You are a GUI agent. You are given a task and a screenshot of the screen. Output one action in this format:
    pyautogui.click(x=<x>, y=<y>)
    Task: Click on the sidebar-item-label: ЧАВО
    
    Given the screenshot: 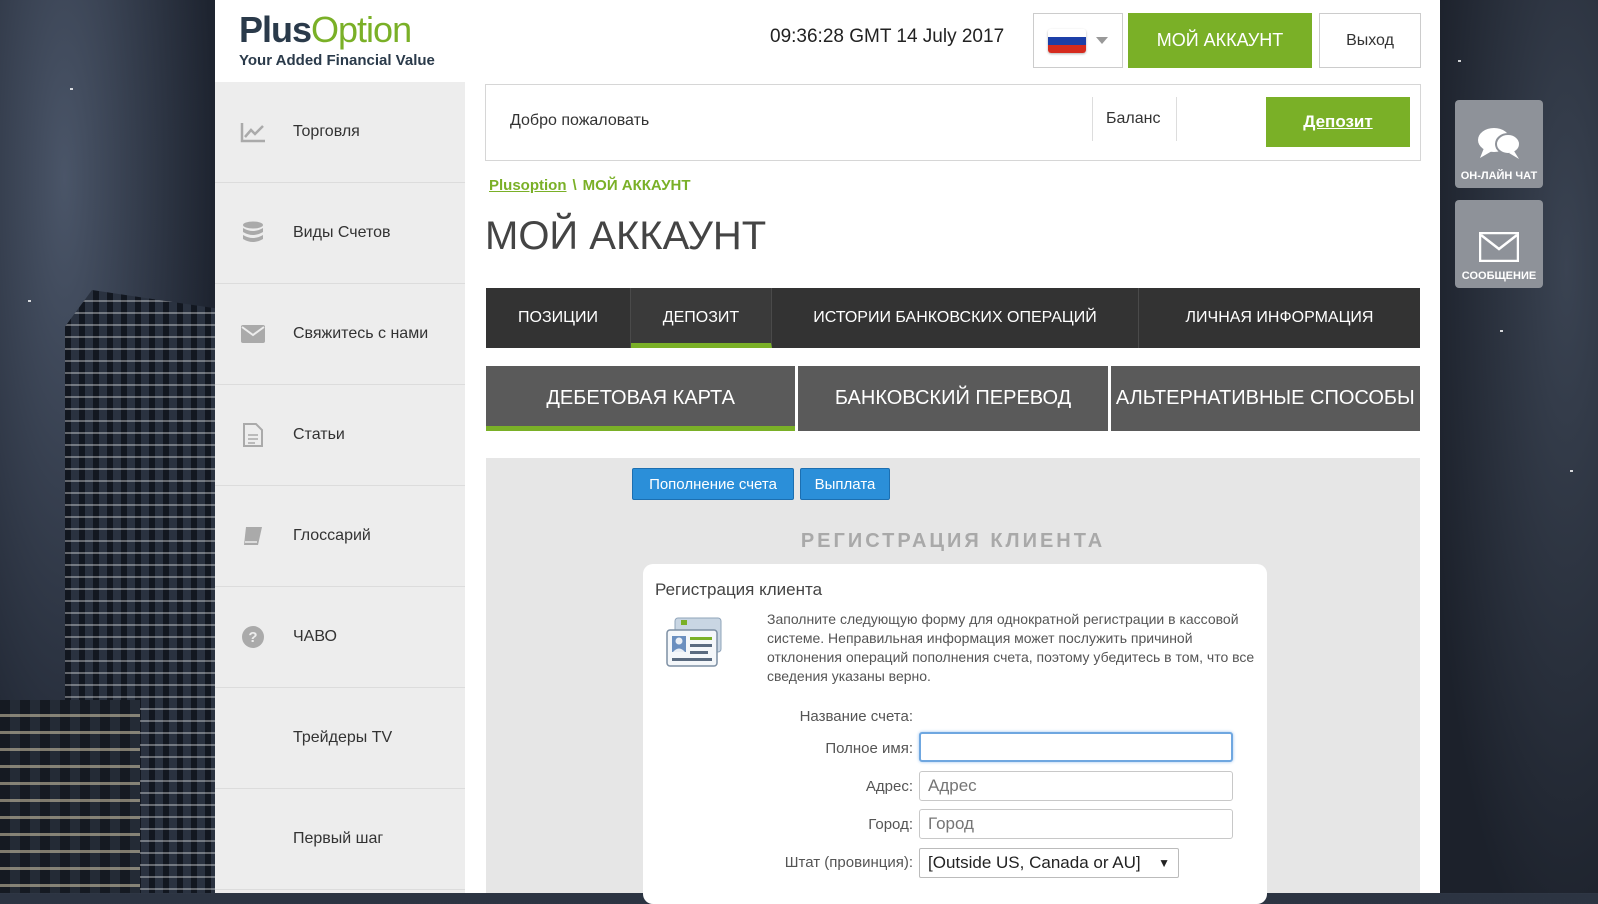 What is the action you would take?
    pyautogui.click(x=315, y=636)
    